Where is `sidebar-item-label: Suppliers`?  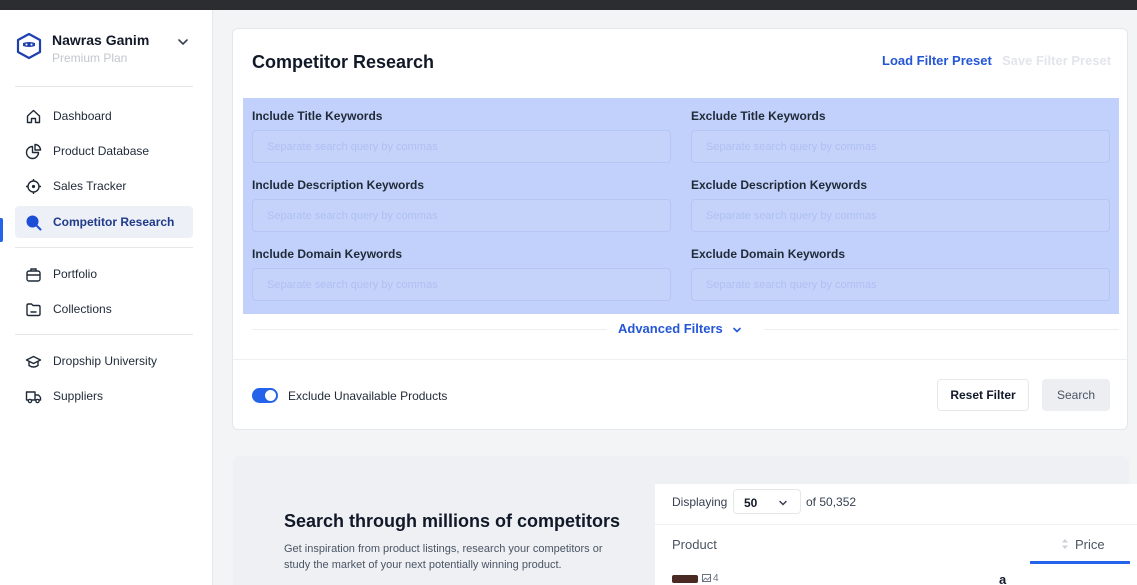
sidebar-item-label: Suppliers is located at coordinates (78, 396).